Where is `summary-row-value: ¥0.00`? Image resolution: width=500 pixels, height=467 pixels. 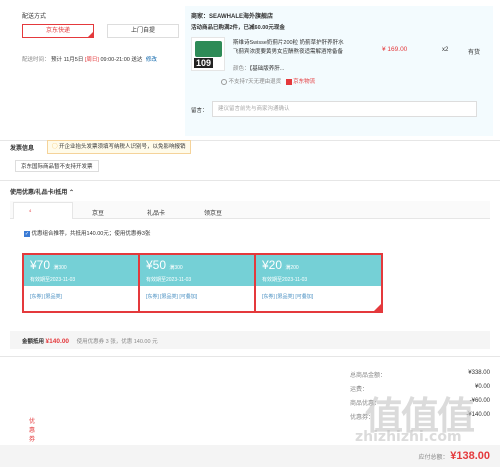
summary-row-value: ¥0.00 is located at coordinates (482, 387).